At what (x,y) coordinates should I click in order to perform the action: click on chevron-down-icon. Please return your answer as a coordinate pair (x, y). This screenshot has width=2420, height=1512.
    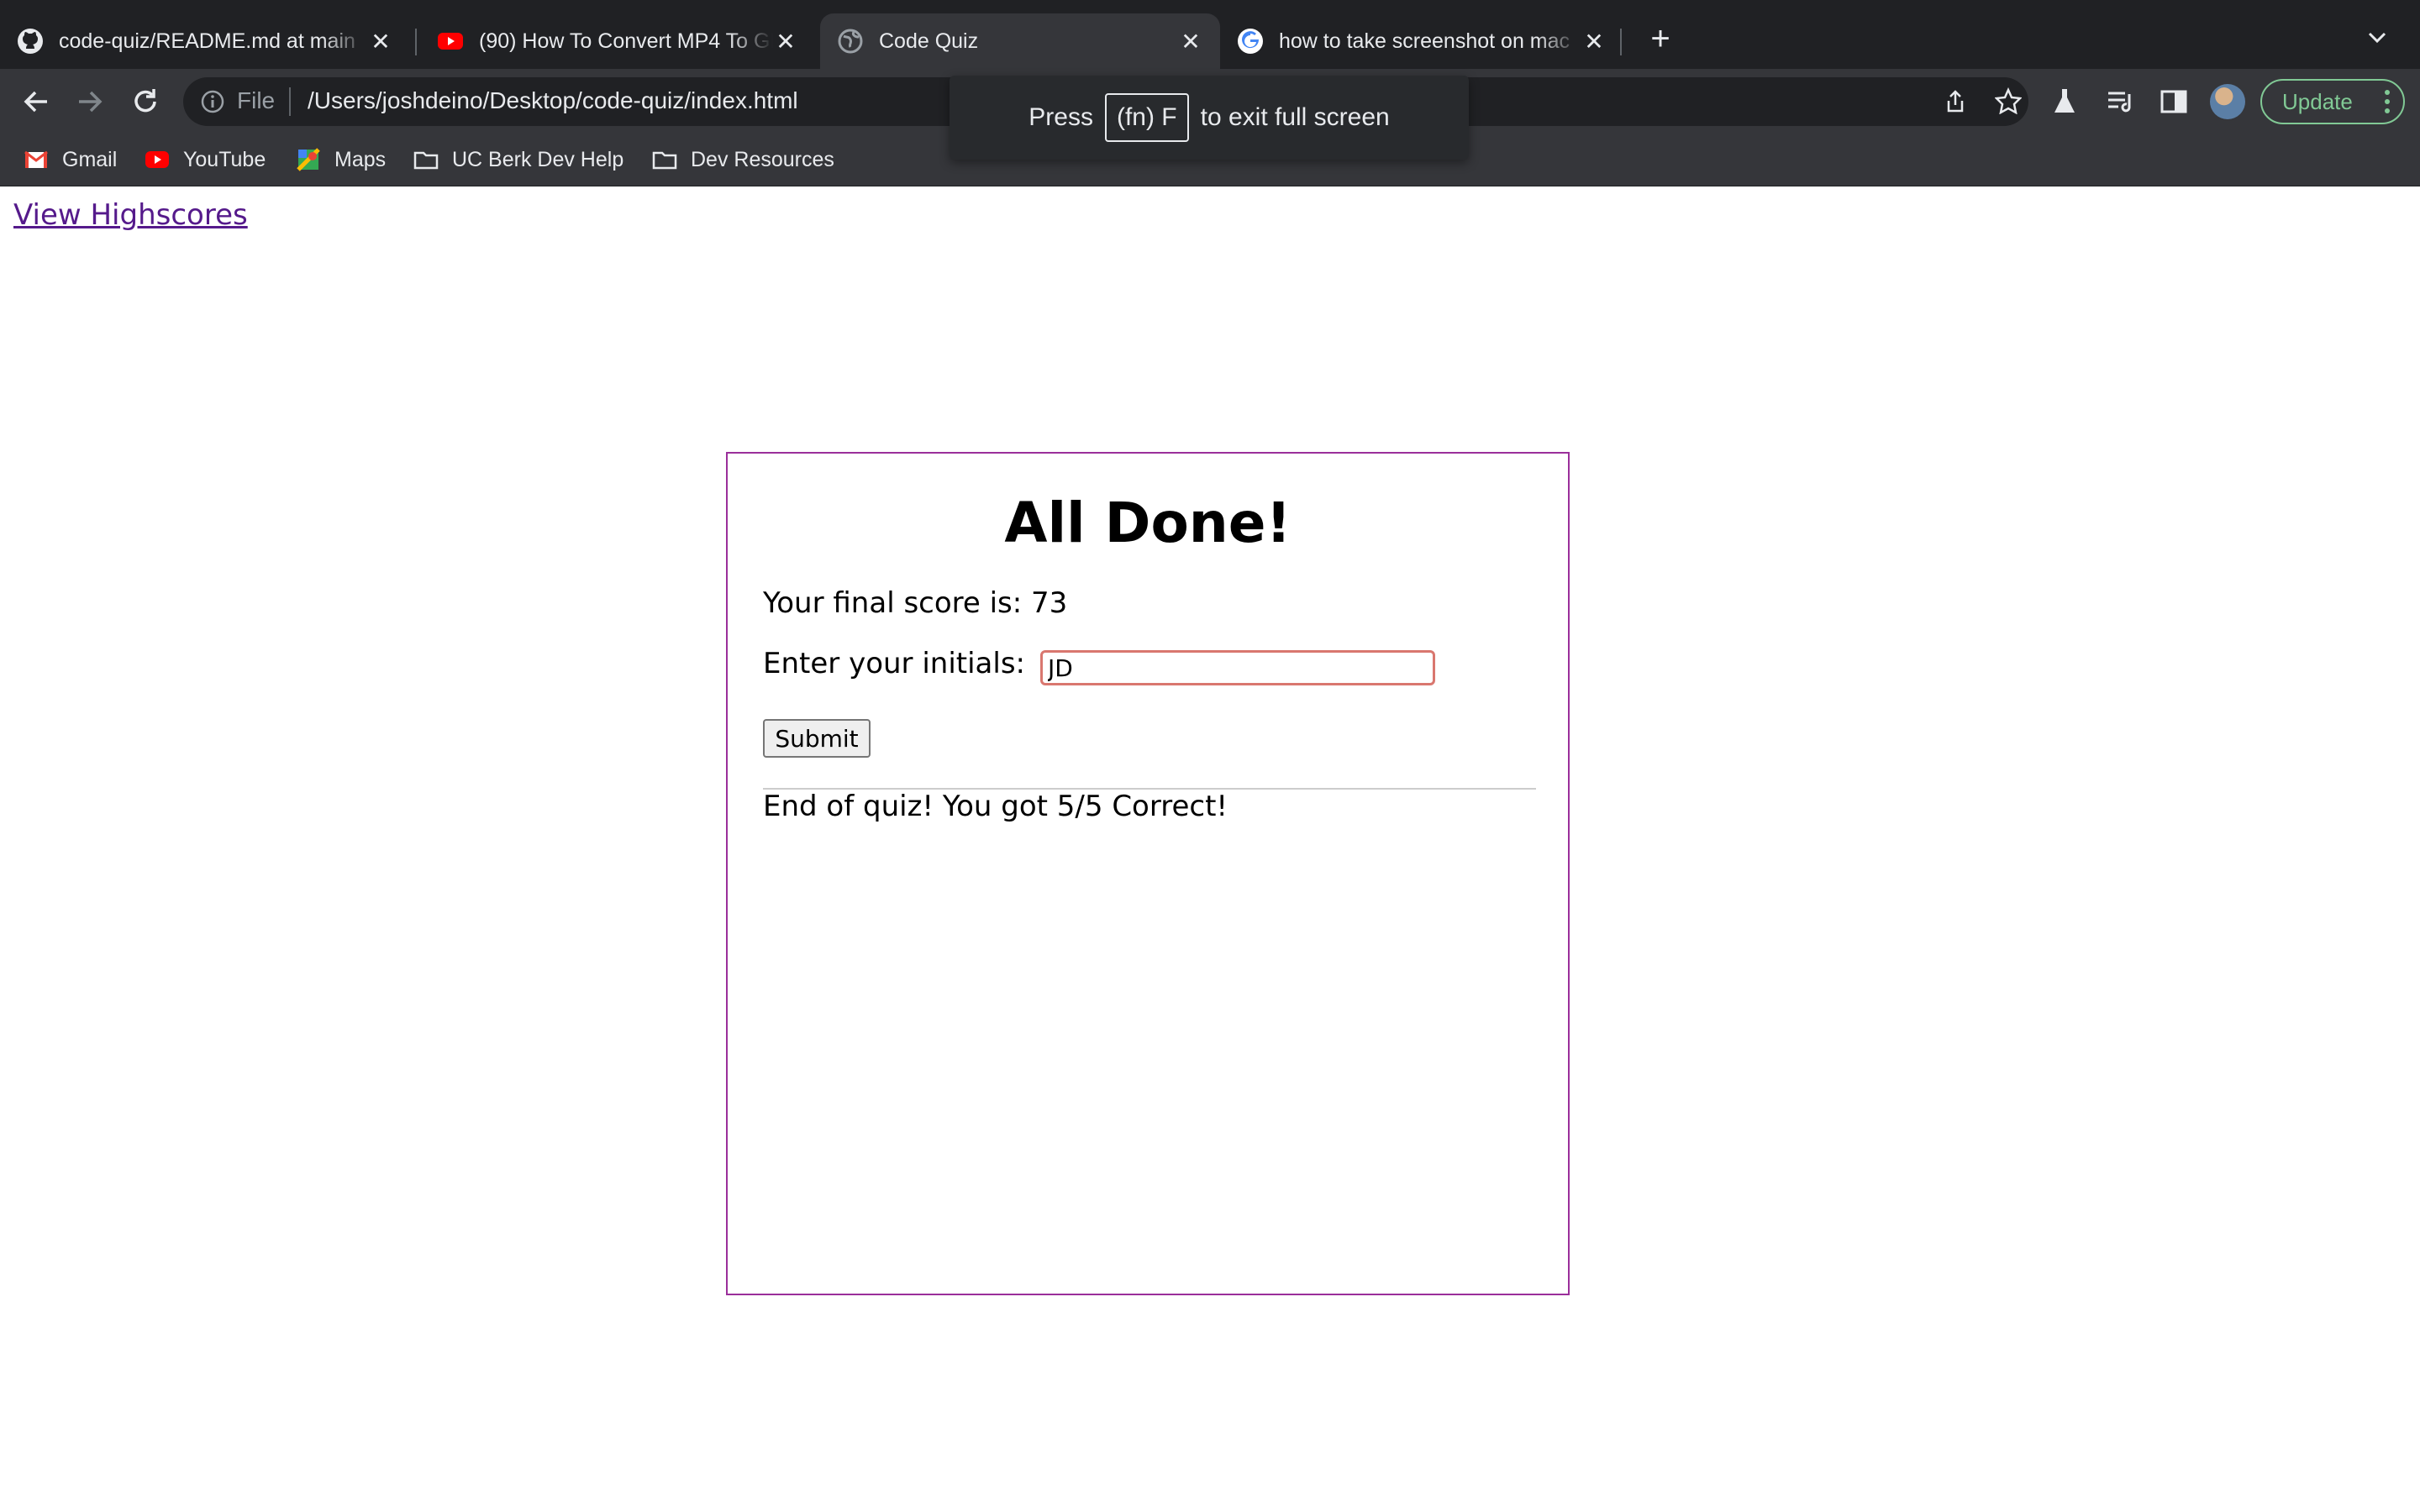
    Looking at the image, I should click on (2377, 37).